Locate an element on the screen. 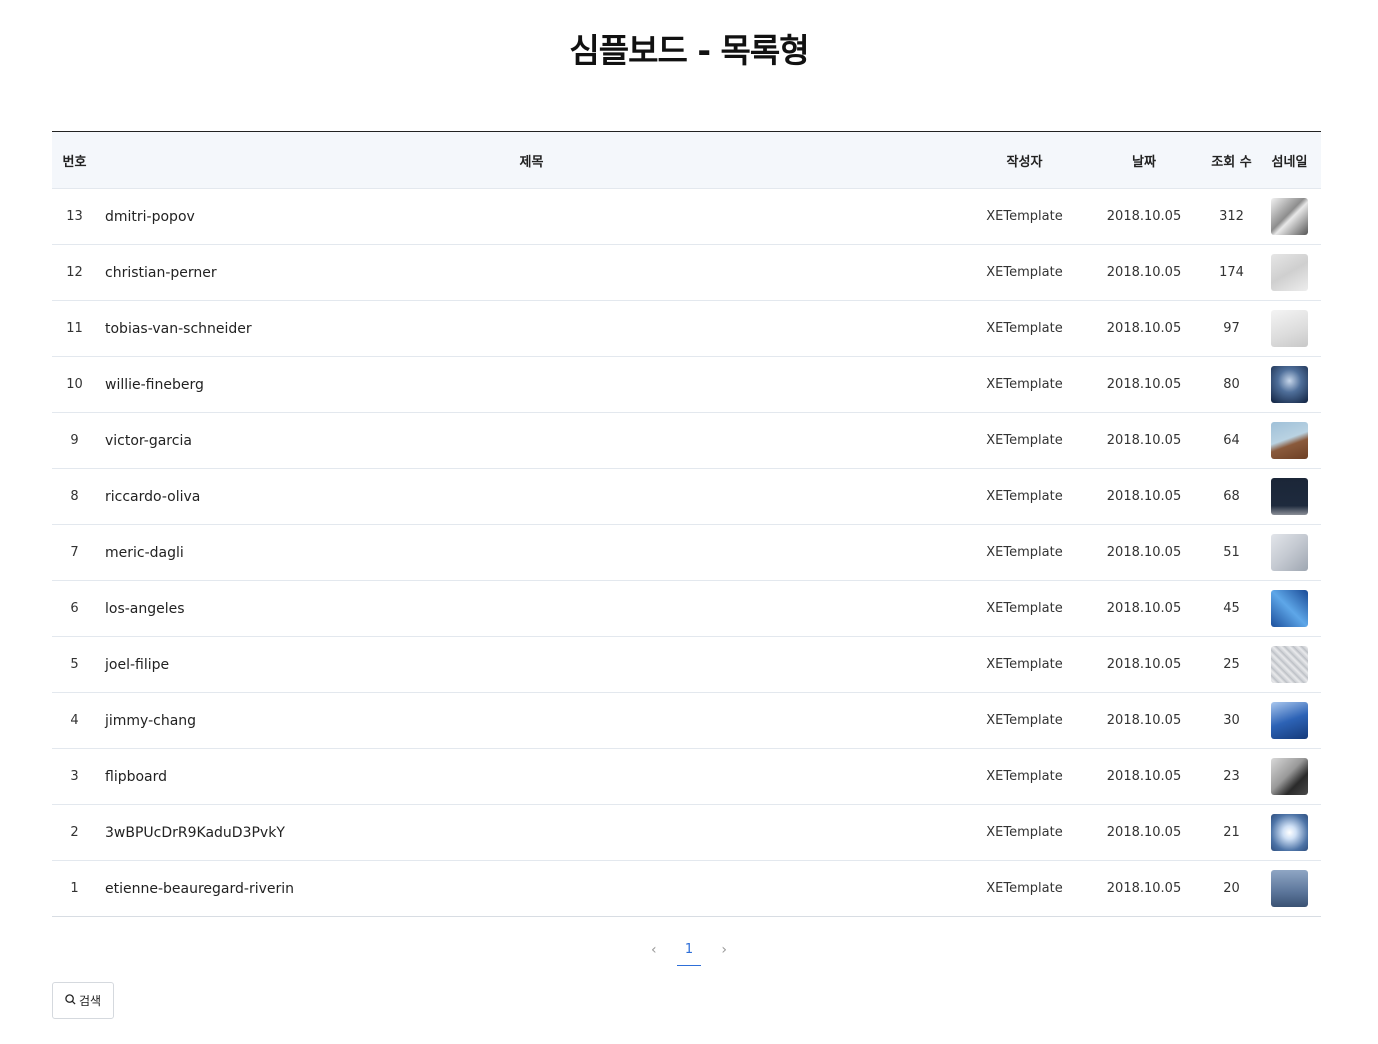  table-row: 5 joel-filipe XETemplate 2018.10.05 25 is located at coordinates (686, 664).